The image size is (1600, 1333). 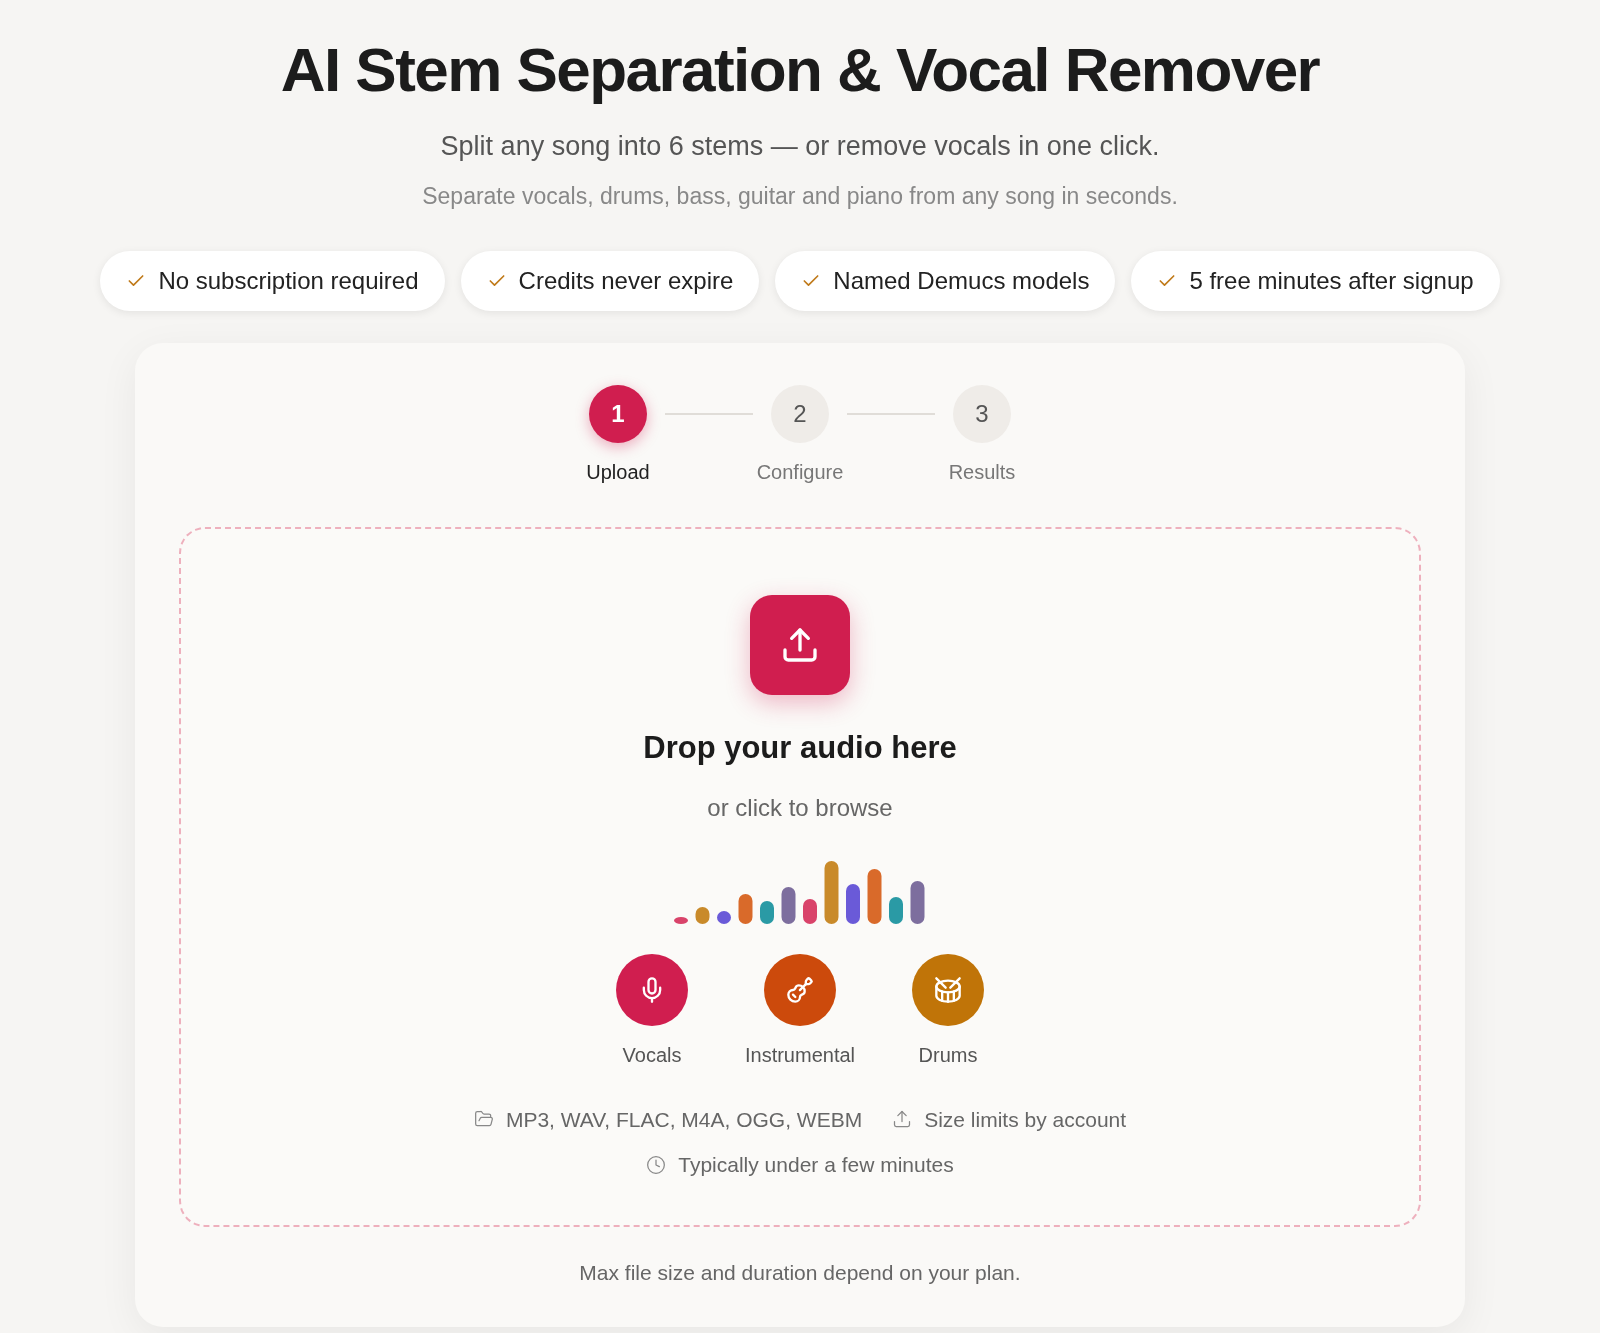 I want to click on feature-pill: 5 free minutes after signup, so click(x=1315, y=281).